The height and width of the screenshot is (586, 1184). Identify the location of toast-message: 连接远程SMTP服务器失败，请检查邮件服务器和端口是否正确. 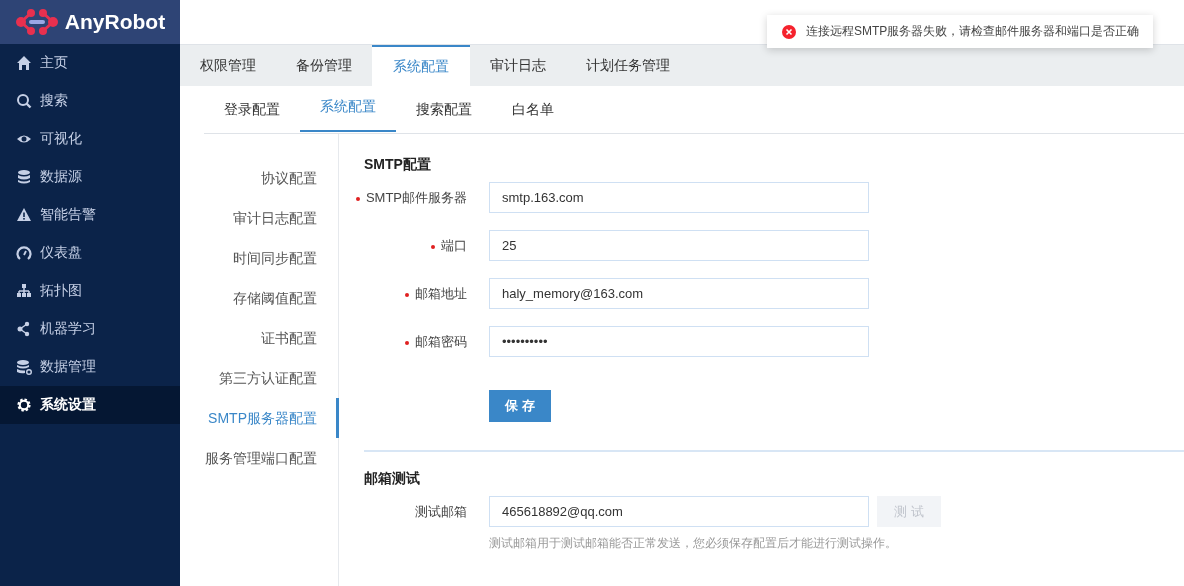
(973, 31).